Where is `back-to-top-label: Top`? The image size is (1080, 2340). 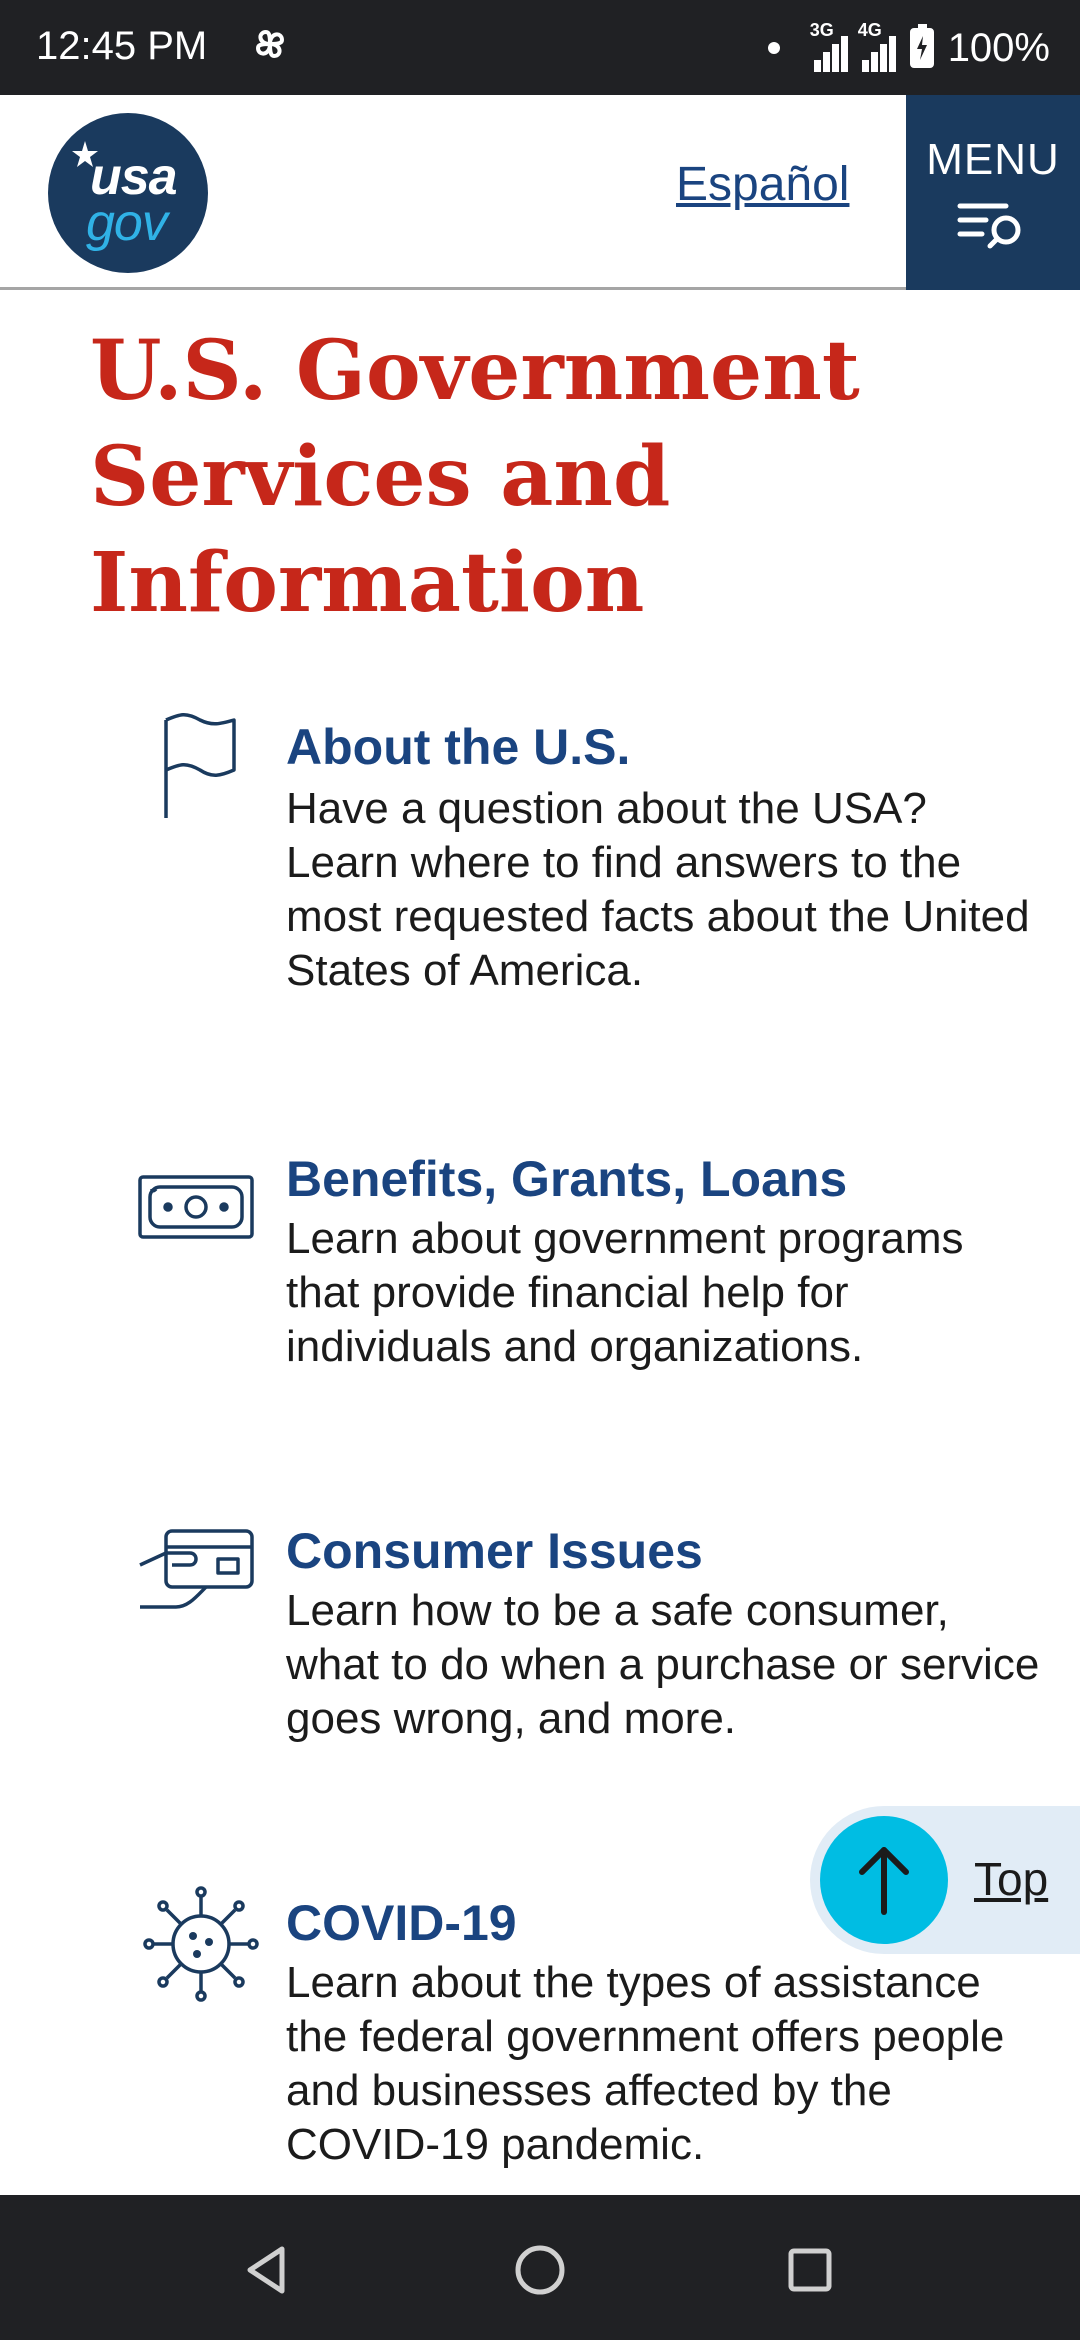
back-to-top-label: Top is located at coordinates (1011, 1879).